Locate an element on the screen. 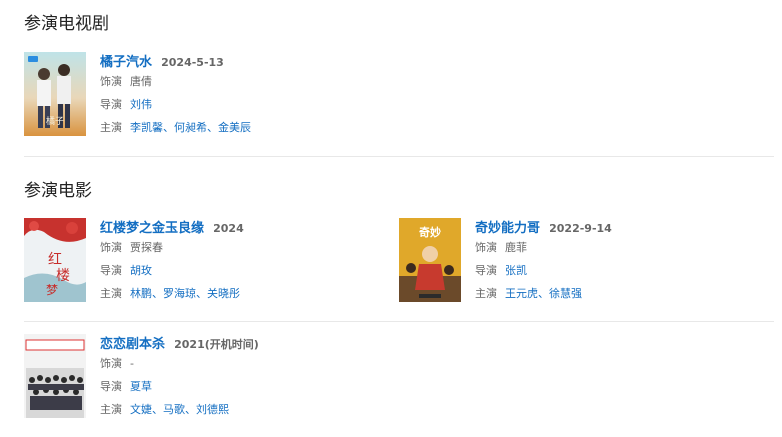 This screenshot has height=437, width=782. release-date: 2024 is located at coordinates (228, 228).